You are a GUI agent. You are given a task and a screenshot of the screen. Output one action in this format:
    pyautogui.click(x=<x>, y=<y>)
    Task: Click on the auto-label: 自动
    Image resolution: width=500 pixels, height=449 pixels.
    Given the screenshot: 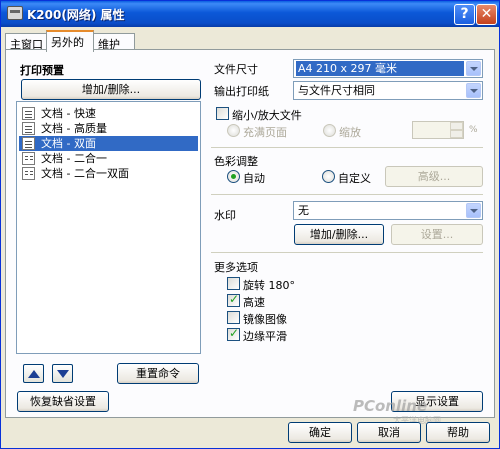 What is the action you would take?
    pyautogui.click(x=254, y=178)
    